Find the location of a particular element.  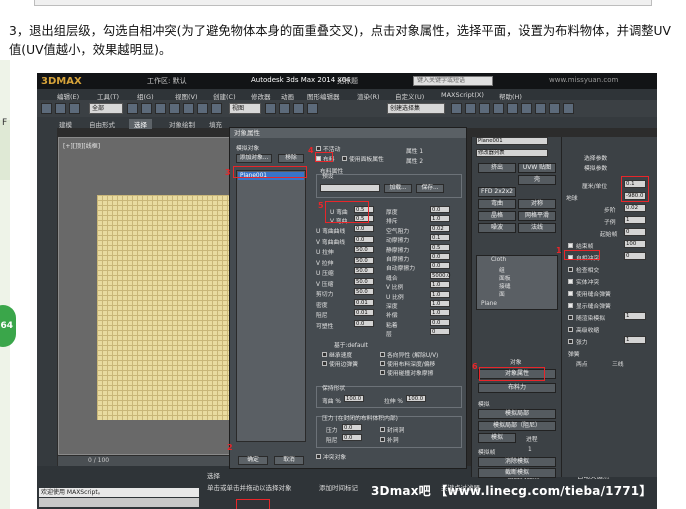

link-icon is located at coordinates (74, 108).